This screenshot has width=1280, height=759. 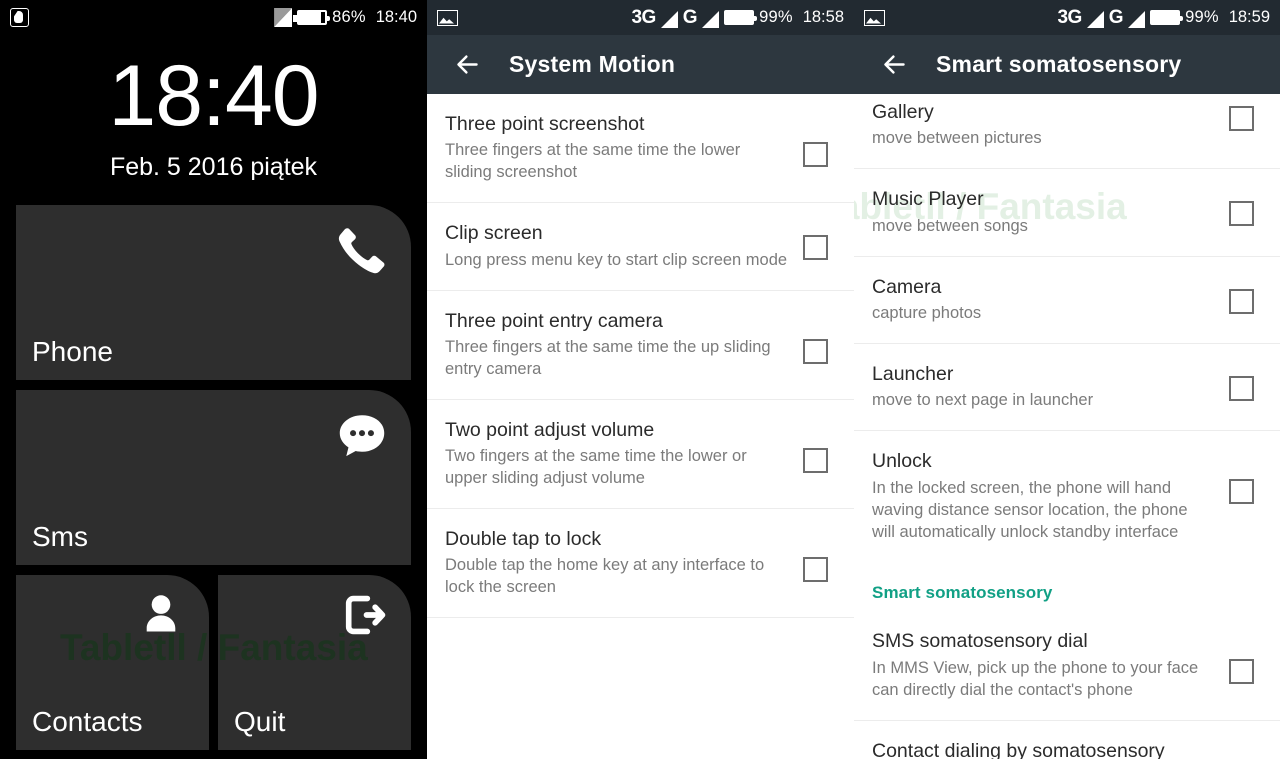 I want to click on page-title-smart-somatosensory: Smart somatosensory, so click(x=1059, y=64).